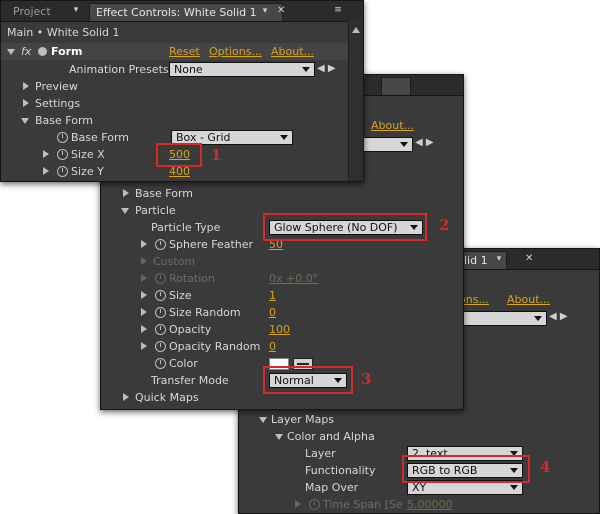 The height and width of the screenshot is (514, 600). What do you see at coordinates (396, 86) in the screenshot?
I see `panel2-tab` at bounding box center [396, 86].